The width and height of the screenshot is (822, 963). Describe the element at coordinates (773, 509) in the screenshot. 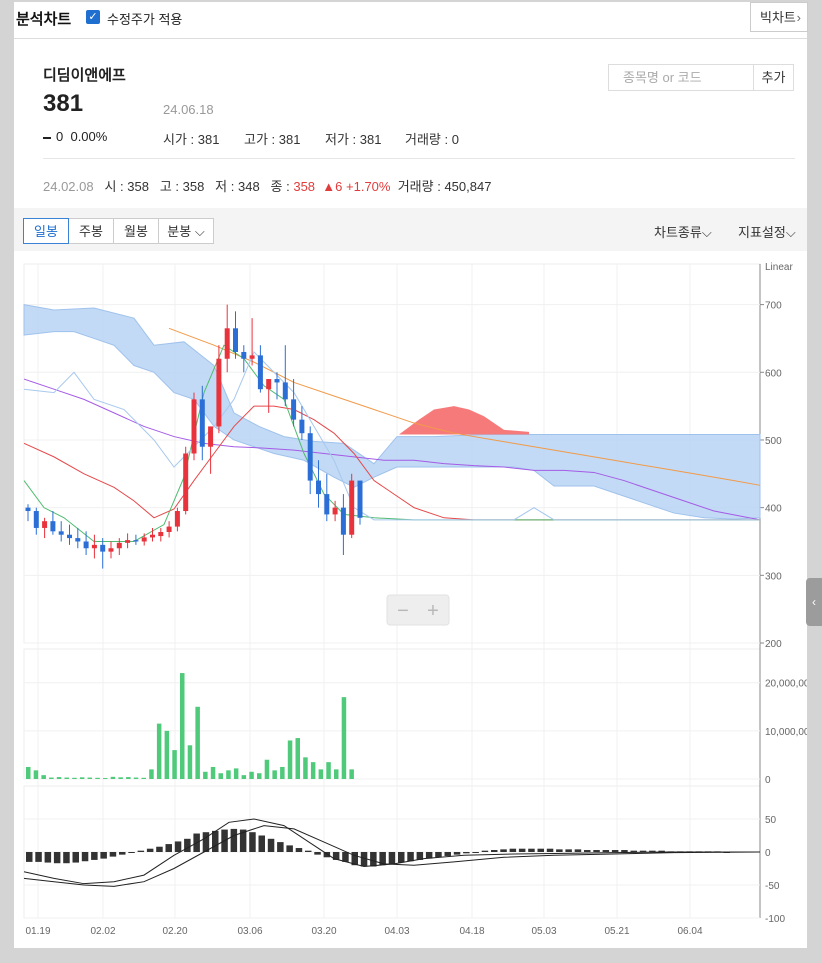

I see `price-tick-label: 400` at that location.